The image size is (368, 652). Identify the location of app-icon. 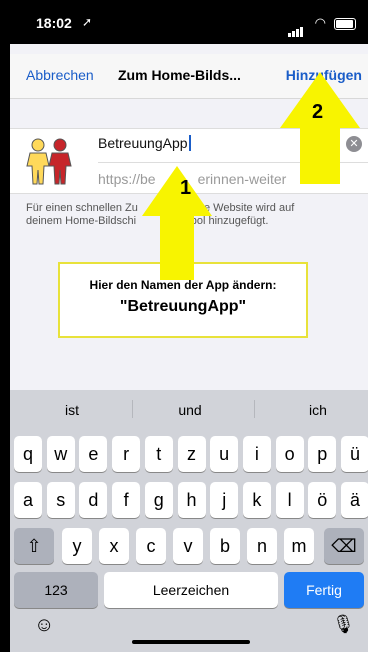
(49, 161).